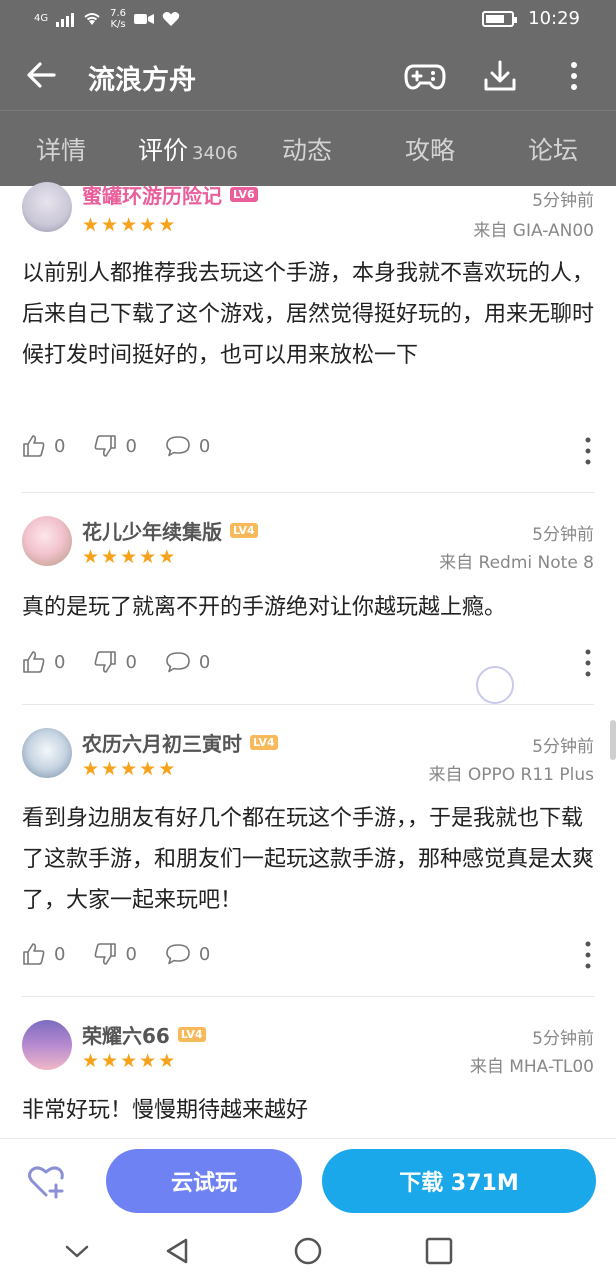 The height and width of the screenshot is (1280, 616). What do you see at coordinates (215, 153) in the screenshot?
I see `review-count: 3406` at bounding box center [215, 153].